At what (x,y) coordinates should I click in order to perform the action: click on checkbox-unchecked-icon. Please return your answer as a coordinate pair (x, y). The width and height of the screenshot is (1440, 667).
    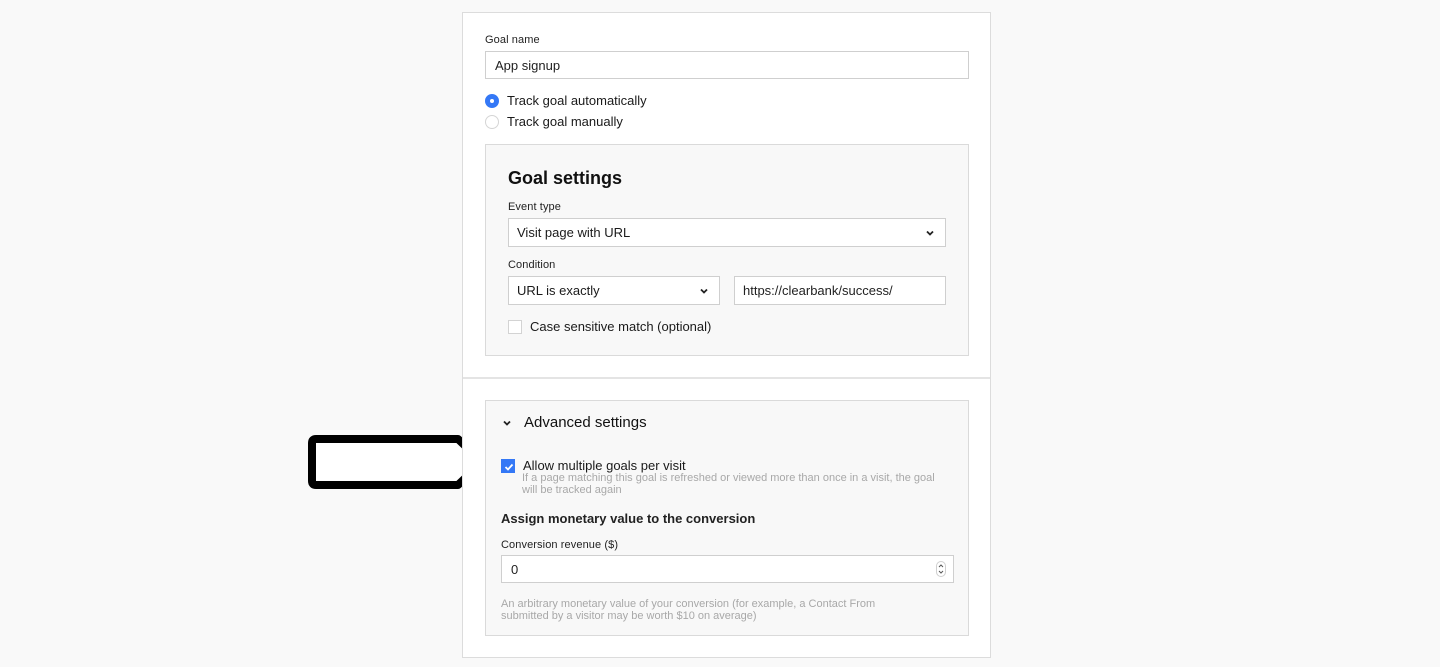
    Looking at the image, I should click on (515, 326).